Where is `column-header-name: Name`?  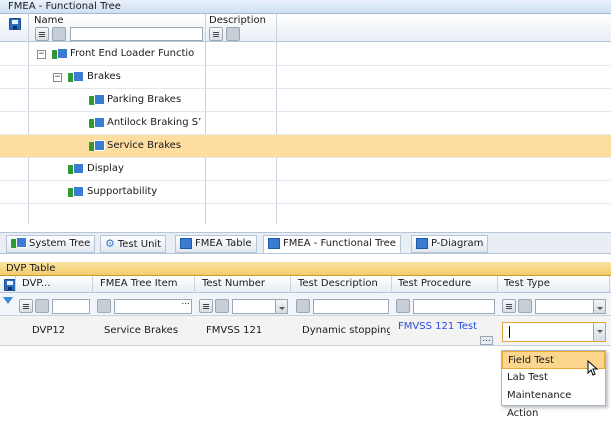 column-header-name: Name is located at coordinates (49, 20).